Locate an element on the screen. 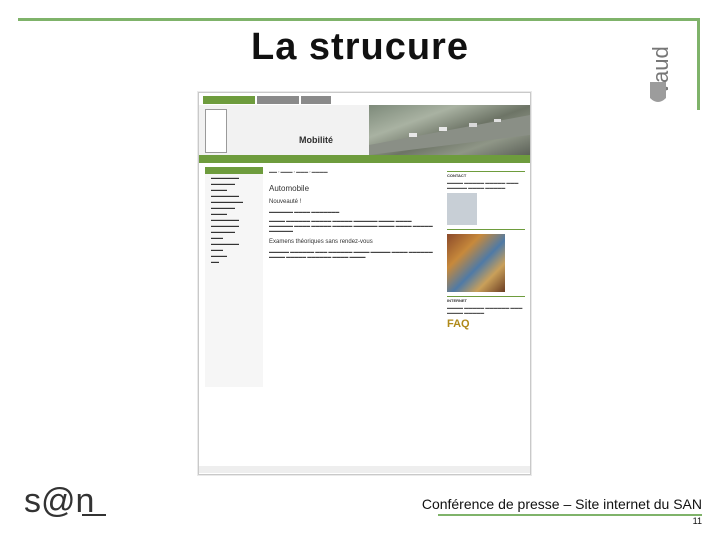 Image resolution: width=720 pixels, height=540 pixels. highway-photo is located at coordinates (449, 130).